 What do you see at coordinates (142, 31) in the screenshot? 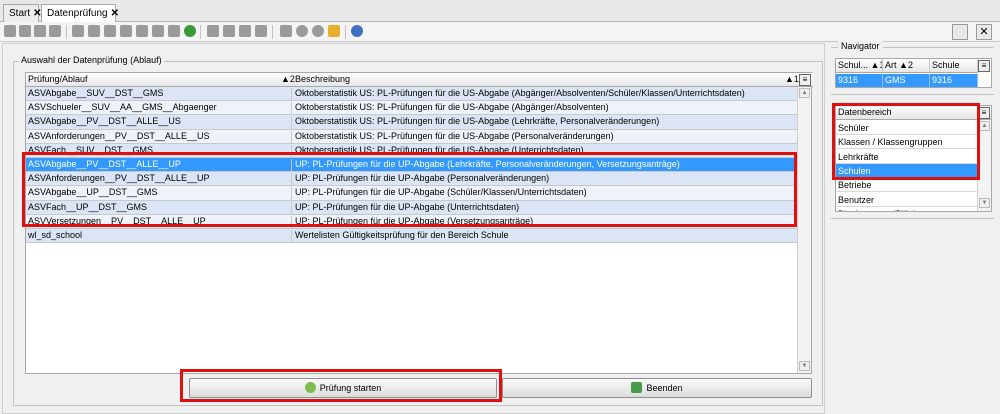
I see `next-icon` at bounding box center [142, 31].